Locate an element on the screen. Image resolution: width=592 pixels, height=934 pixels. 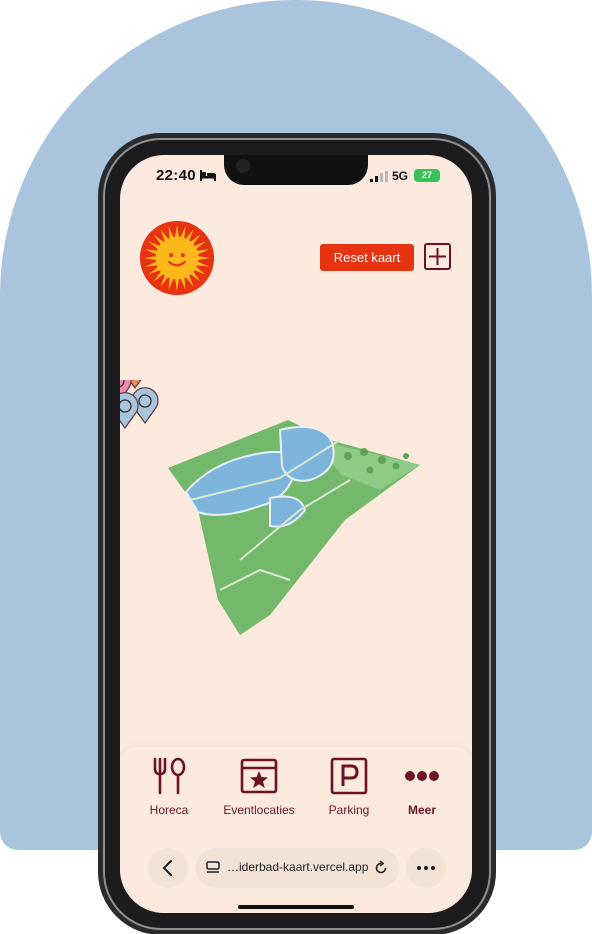
map-pins is located at coordinates (189, 405).